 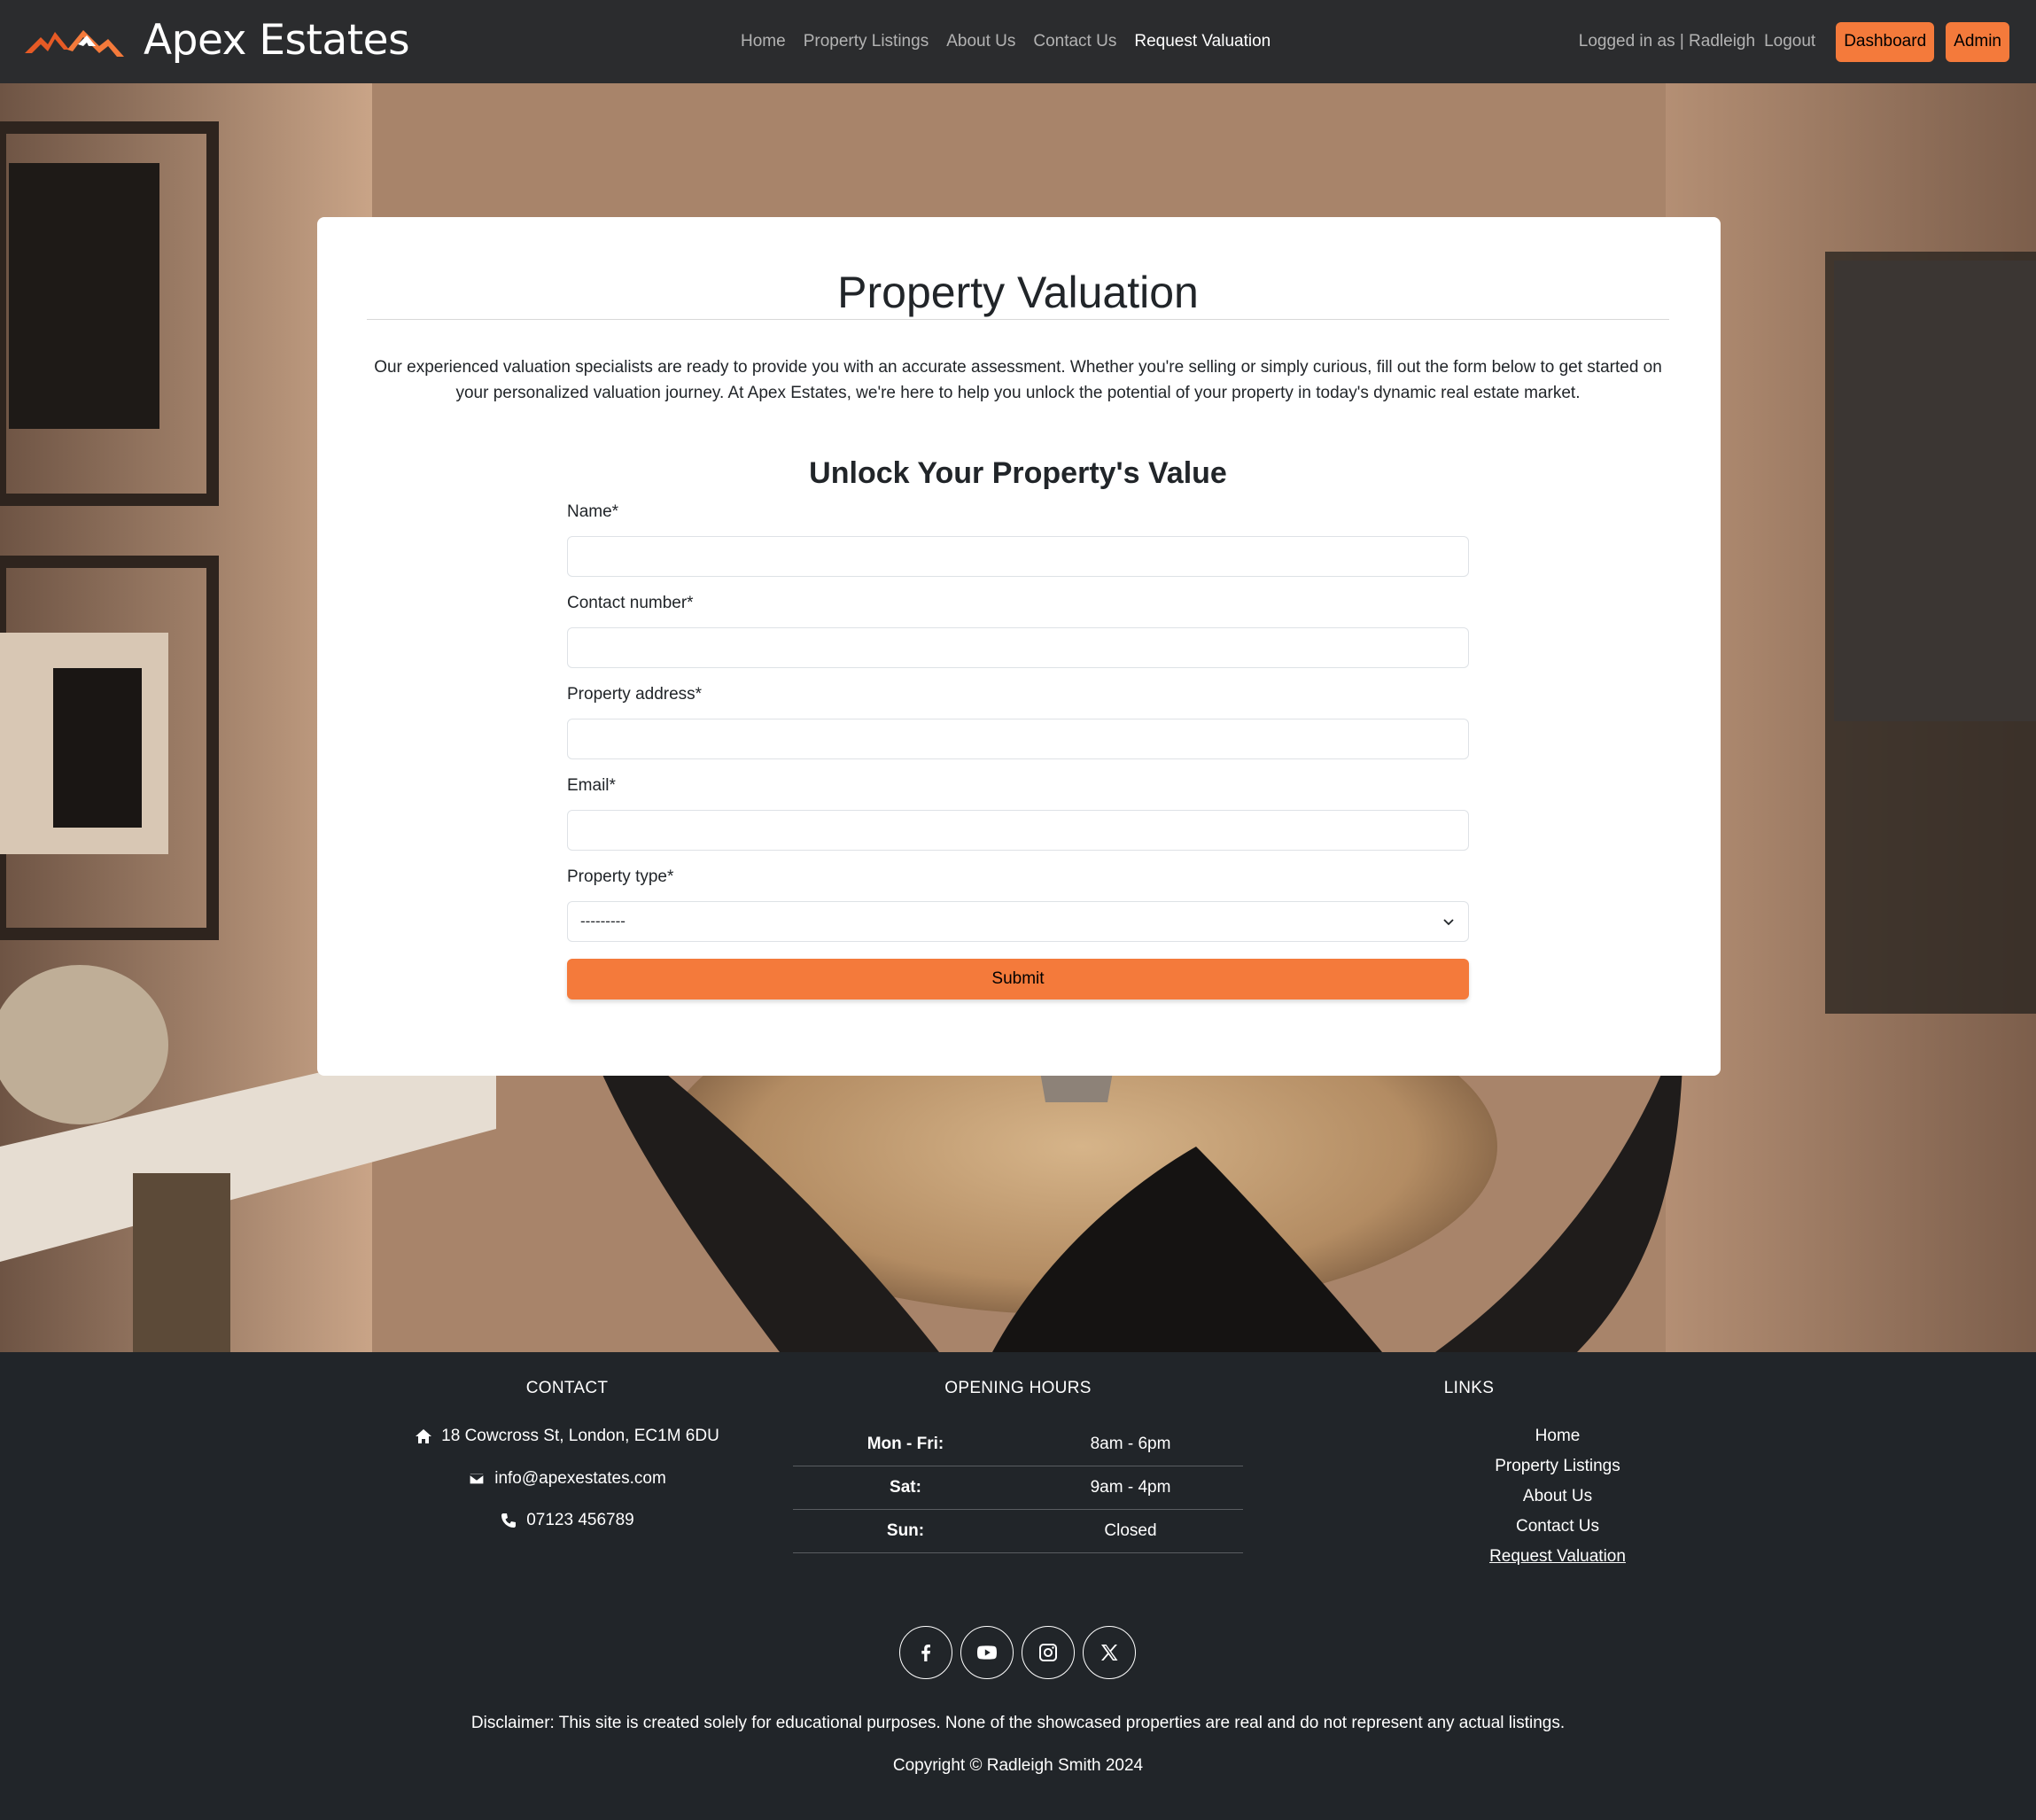 What do you see at coordinates (1885, 41) in the screenshot?
I see `dashboard-button: Dashboard` at bounding box center [1885, 41].